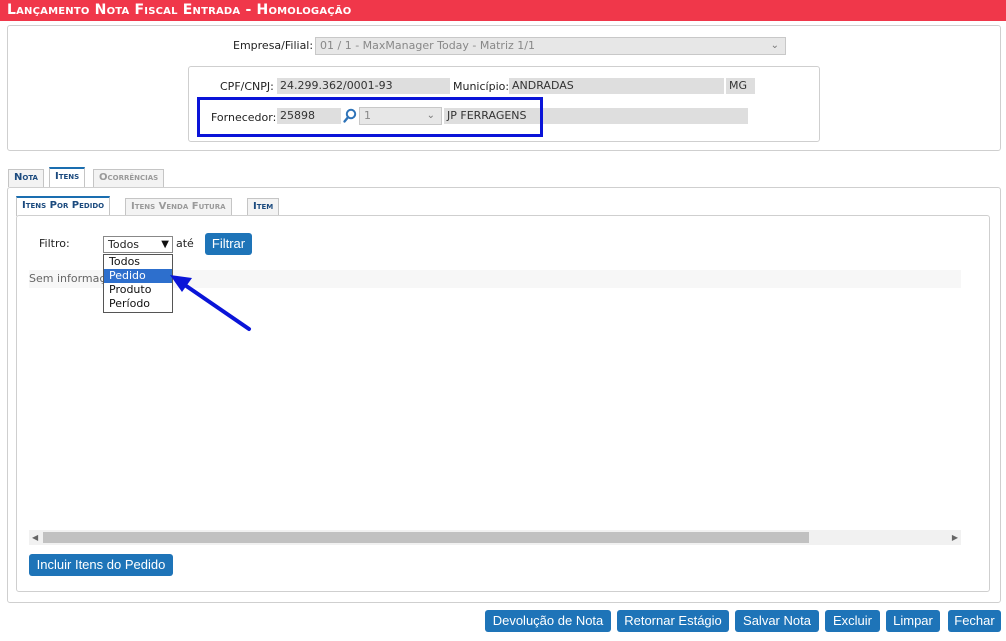  I want to click on filtro-option-todos: Todos, so click(138, 262).